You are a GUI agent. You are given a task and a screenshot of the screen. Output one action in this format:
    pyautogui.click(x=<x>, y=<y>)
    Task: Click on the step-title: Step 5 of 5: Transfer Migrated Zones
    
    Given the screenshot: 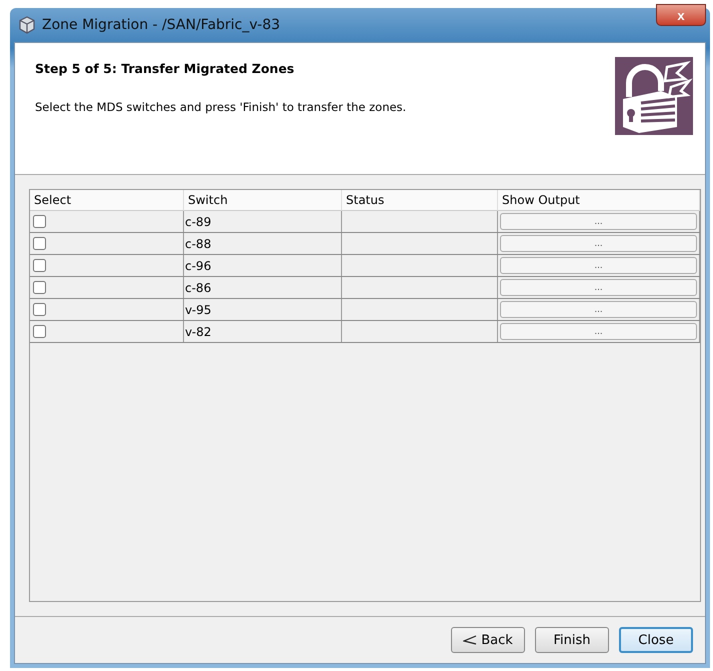 What is the action you would take?
    pyautogui.click(x=165, y=68)
    